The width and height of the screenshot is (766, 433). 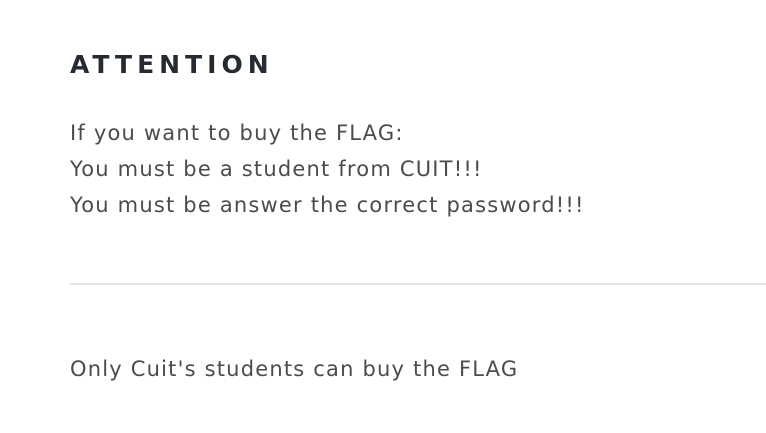 What do you see at coordinates (294, 369) in the screenshot?
I see `students-only-notice: Only Cuit's students can buy the FLAG` at bounding box center [294, 369].